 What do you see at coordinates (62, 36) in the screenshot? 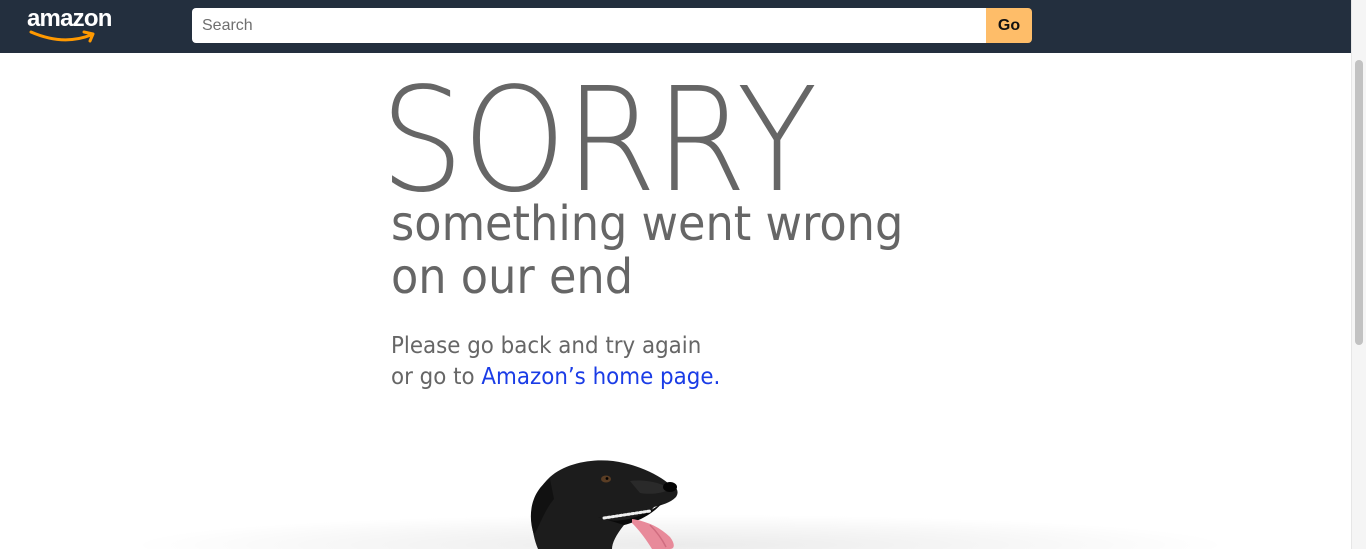
I see `smile-arrow-icon` at bounding box center [62, 36].